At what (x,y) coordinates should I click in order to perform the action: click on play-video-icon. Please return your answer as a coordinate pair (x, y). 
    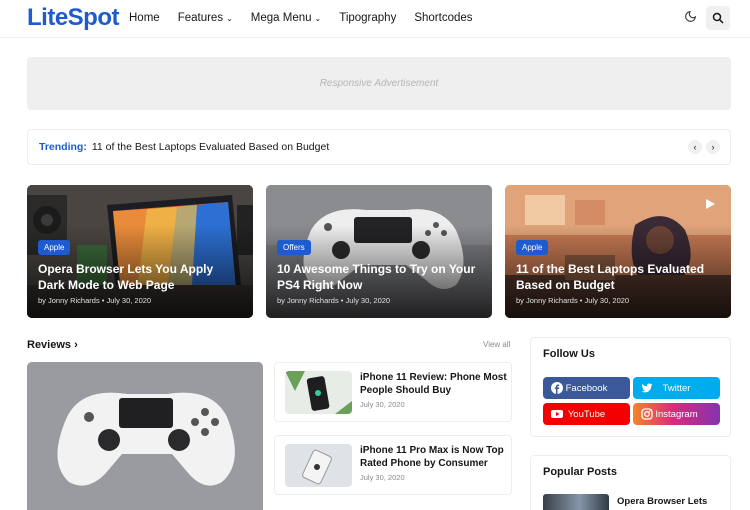
    Looking at the image, I should click on (710, 204).